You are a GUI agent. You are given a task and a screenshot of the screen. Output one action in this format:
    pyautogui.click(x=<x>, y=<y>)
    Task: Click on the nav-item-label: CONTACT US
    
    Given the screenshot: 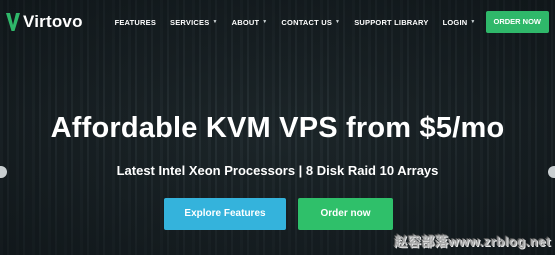 What is the action you would take?
    pyautogui.click(x=307, y=22)
    